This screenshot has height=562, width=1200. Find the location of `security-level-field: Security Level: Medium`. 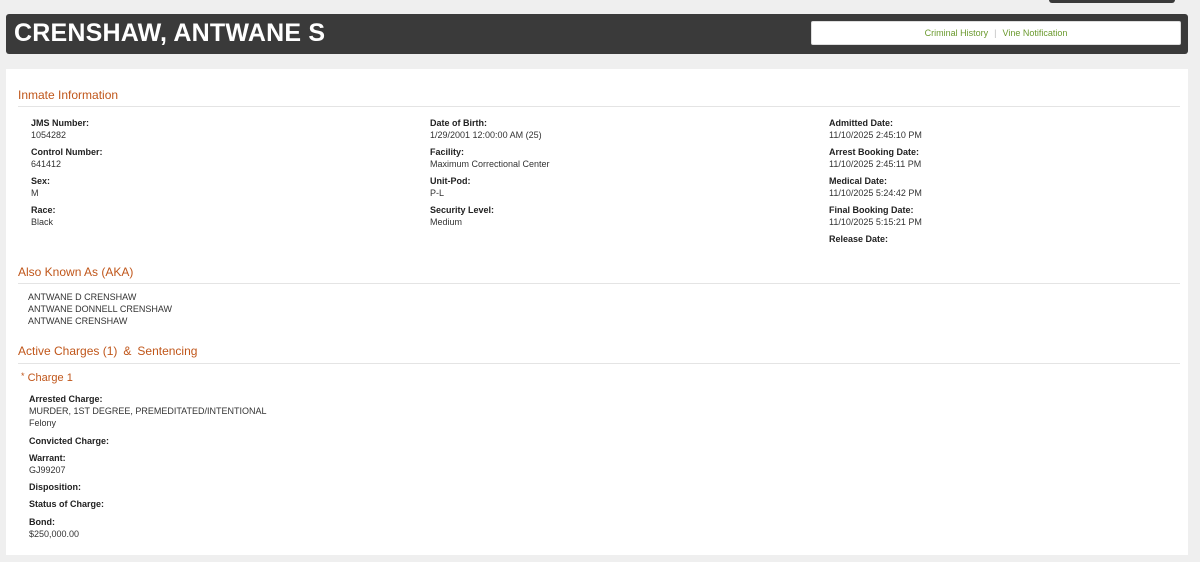

security-level-field: Security Level: Medium is located at coordinates (462, 216).